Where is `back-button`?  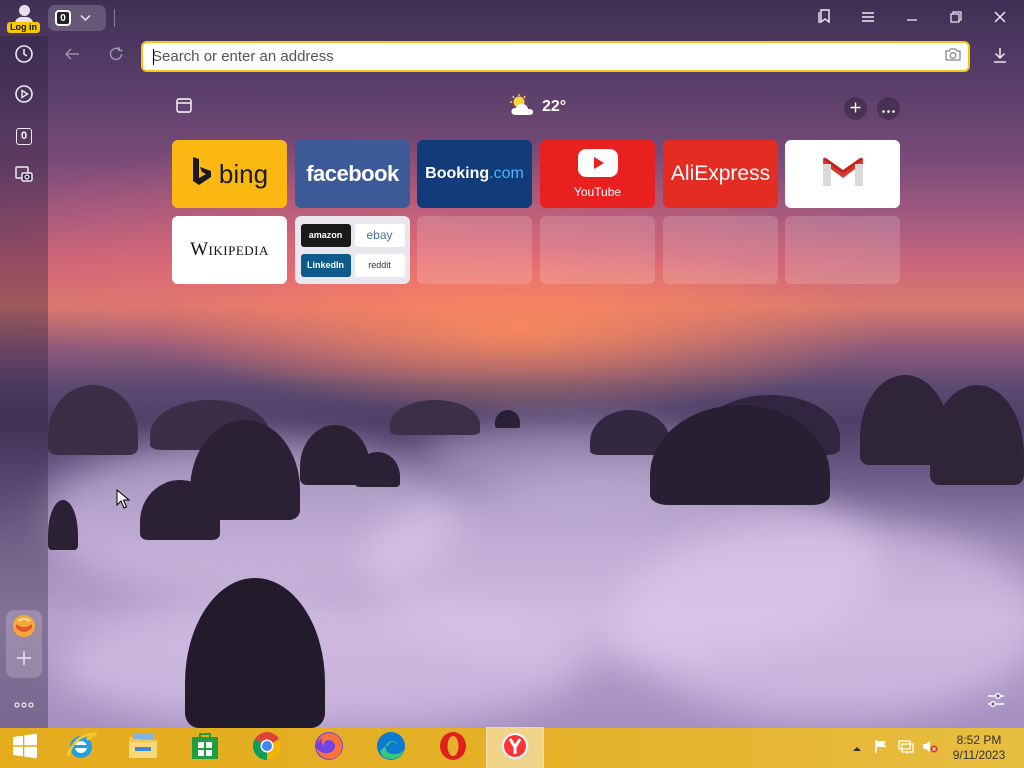 back-button is located at coordinates (72, 56).